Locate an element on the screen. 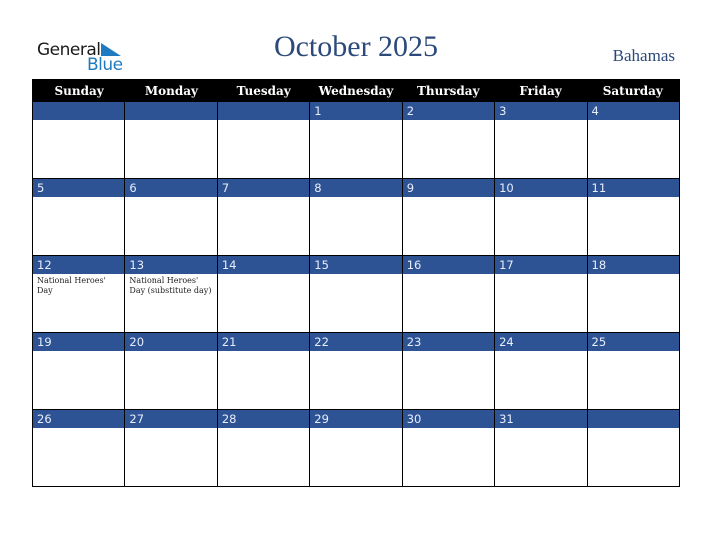 Image resolution: width=712 pixels, height=550 pixels. day-number: 28 is located at coordinates (263, 419).